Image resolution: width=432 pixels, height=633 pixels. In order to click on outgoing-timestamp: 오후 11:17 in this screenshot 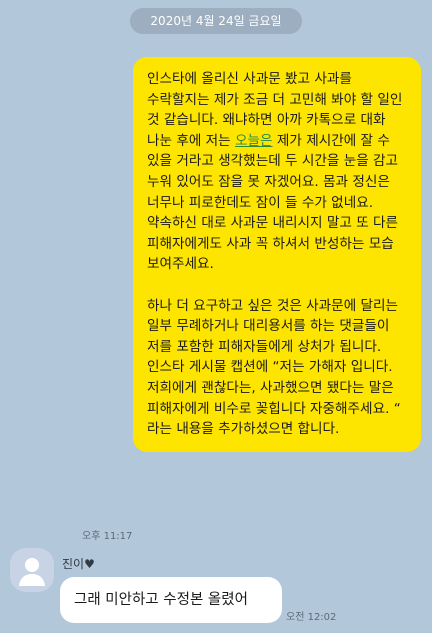, I will do `click(107, 536)`.